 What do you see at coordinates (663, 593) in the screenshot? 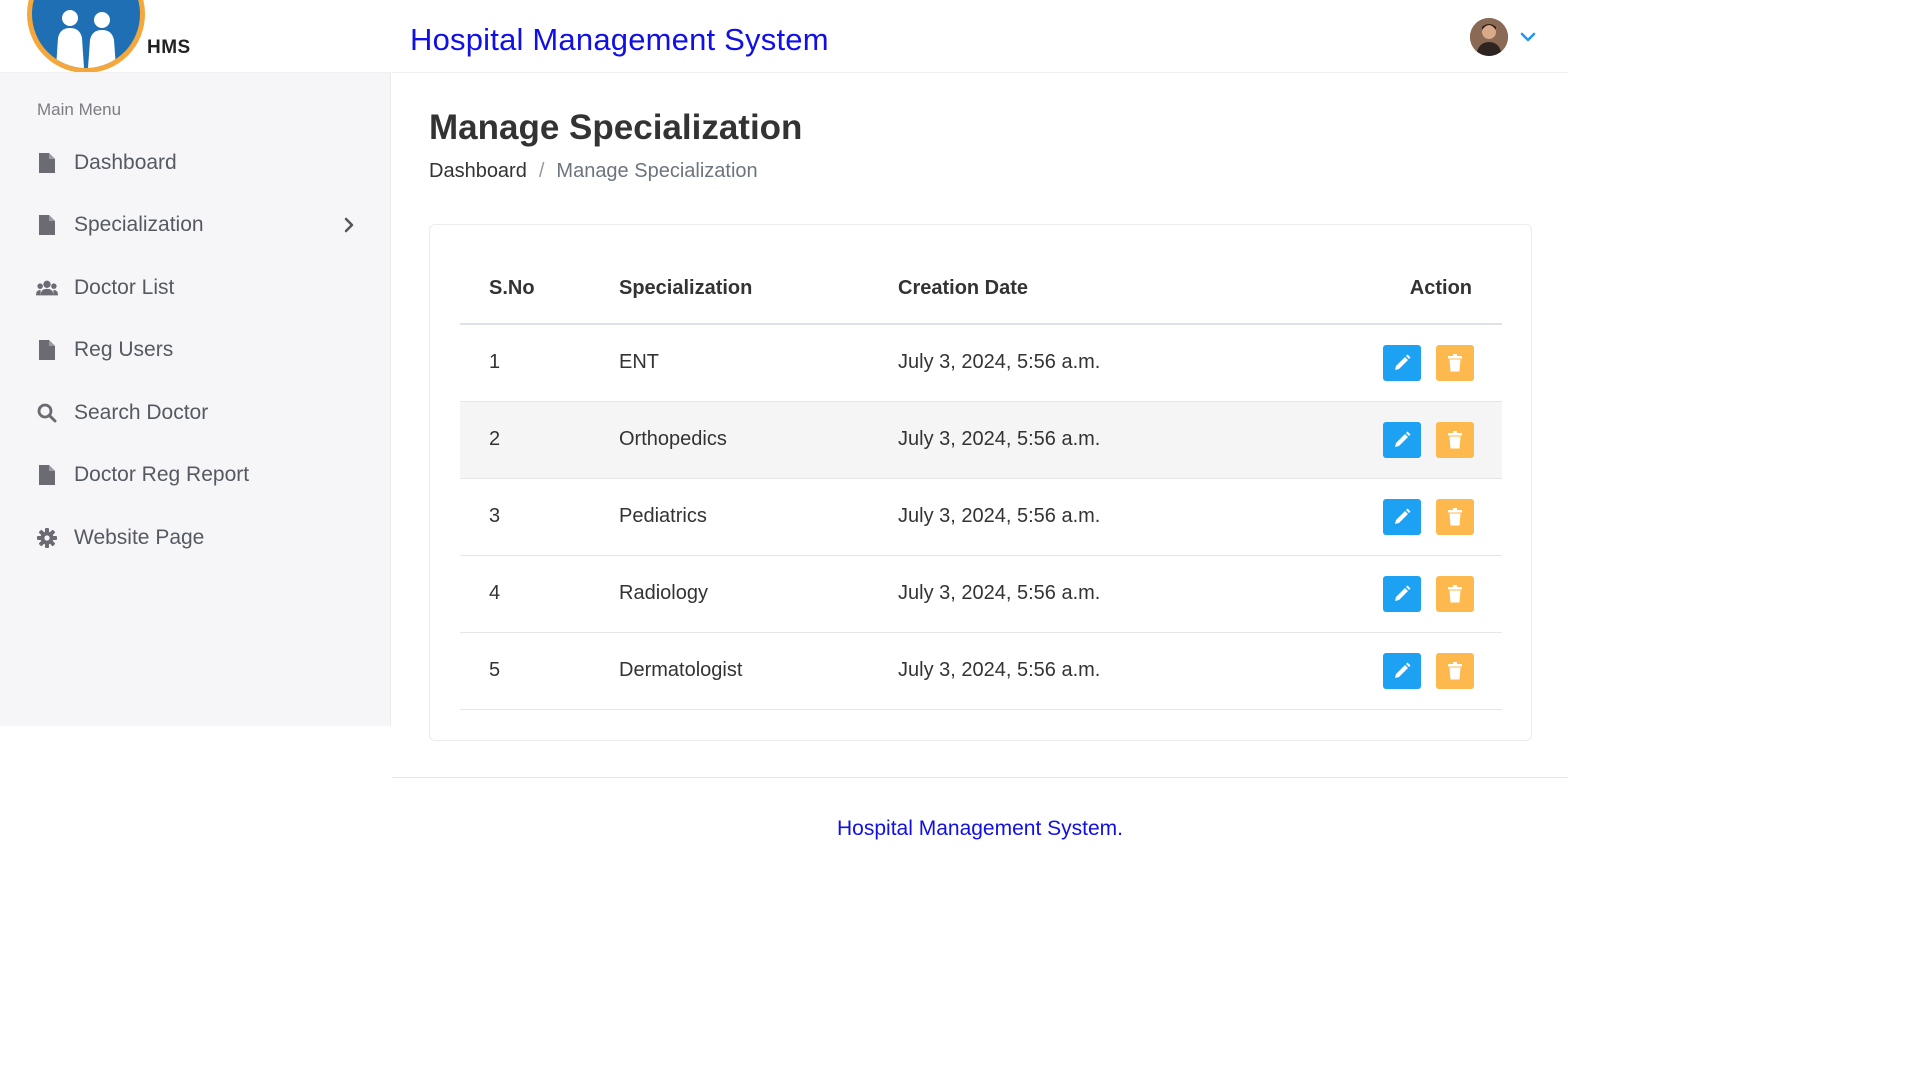
I see `cell-specialization: Radiology` at bounding box center [663, 593].